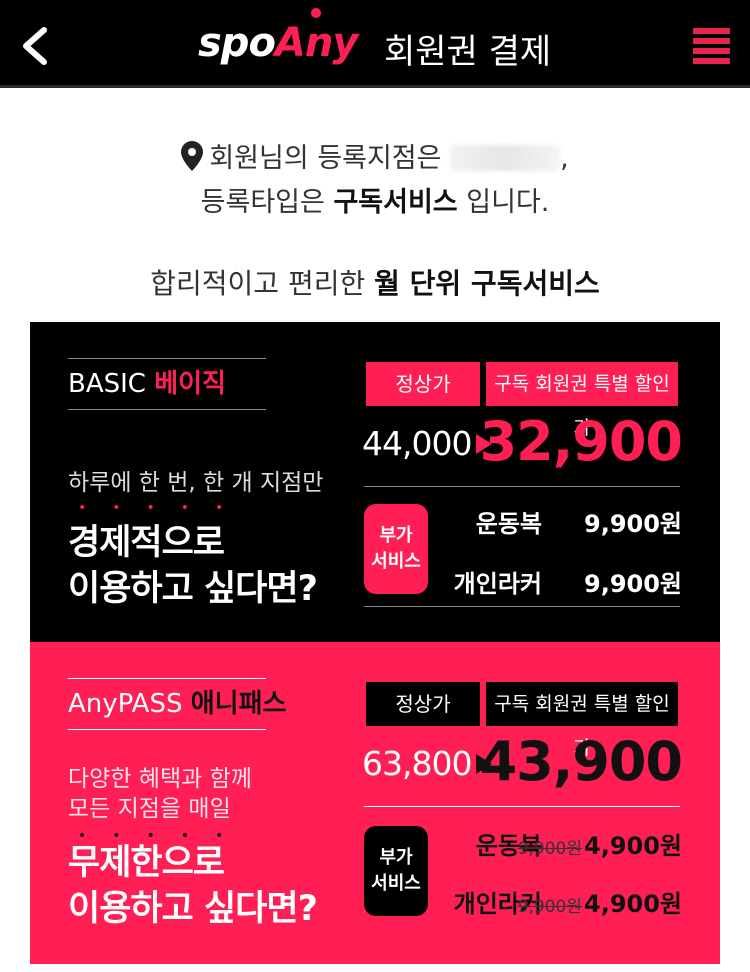 The width and height of the screenshot is (750, 972). What do you see at coordinates (581, 761) in the screenshot?
I see `discount-price: 43,900` at bounding box center [581, 761].